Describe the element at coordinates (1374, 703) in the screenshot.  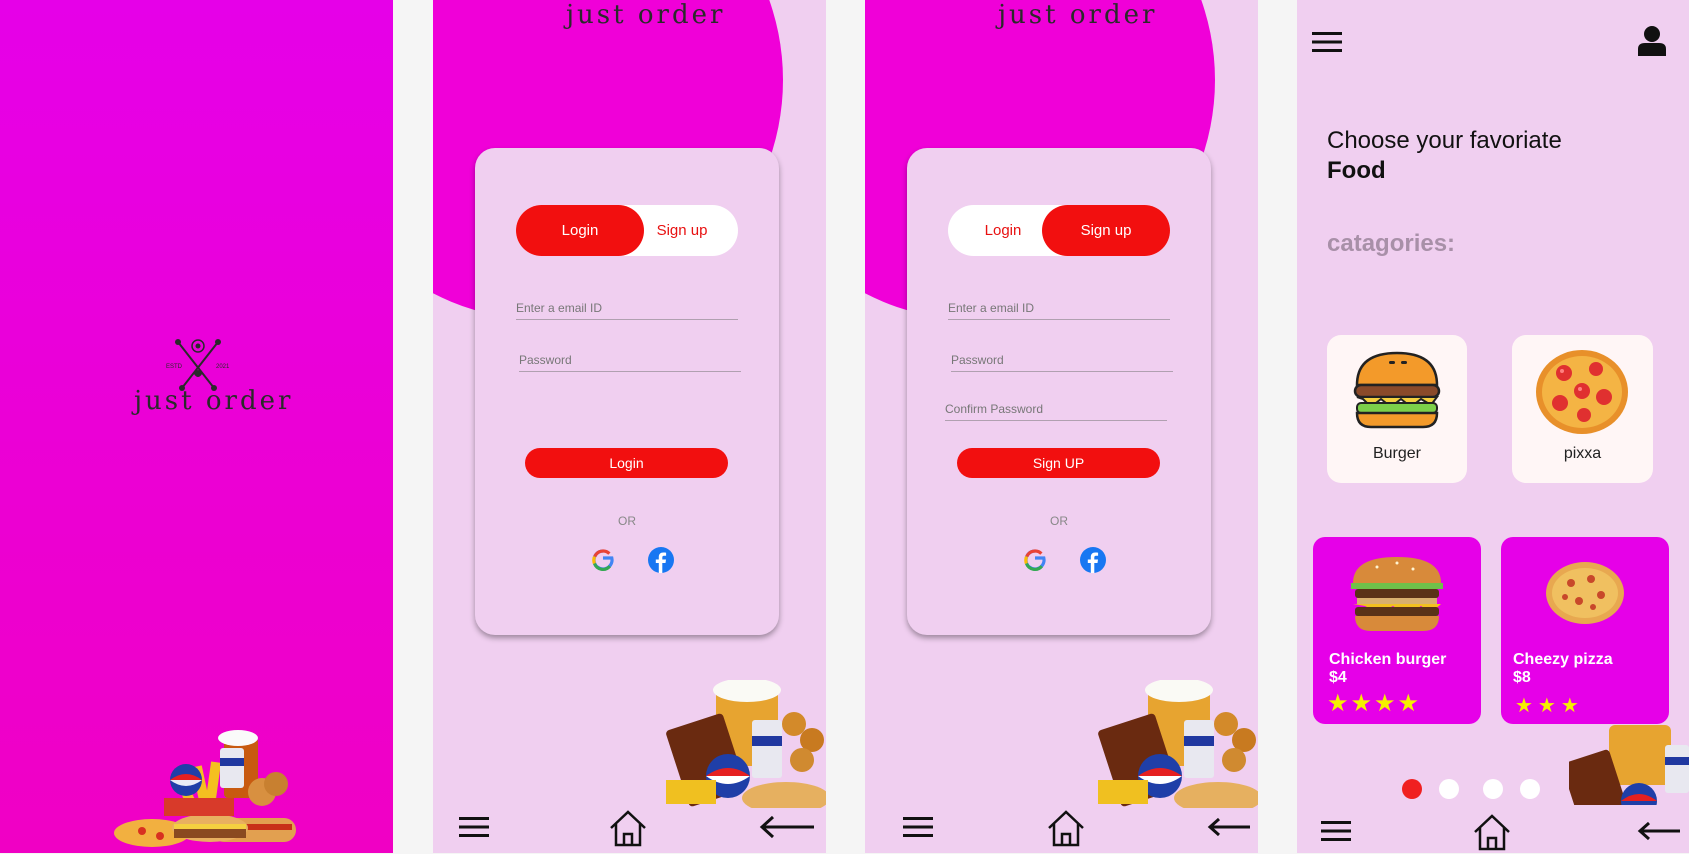
I see `rating-stars: ★★★★` at that location.